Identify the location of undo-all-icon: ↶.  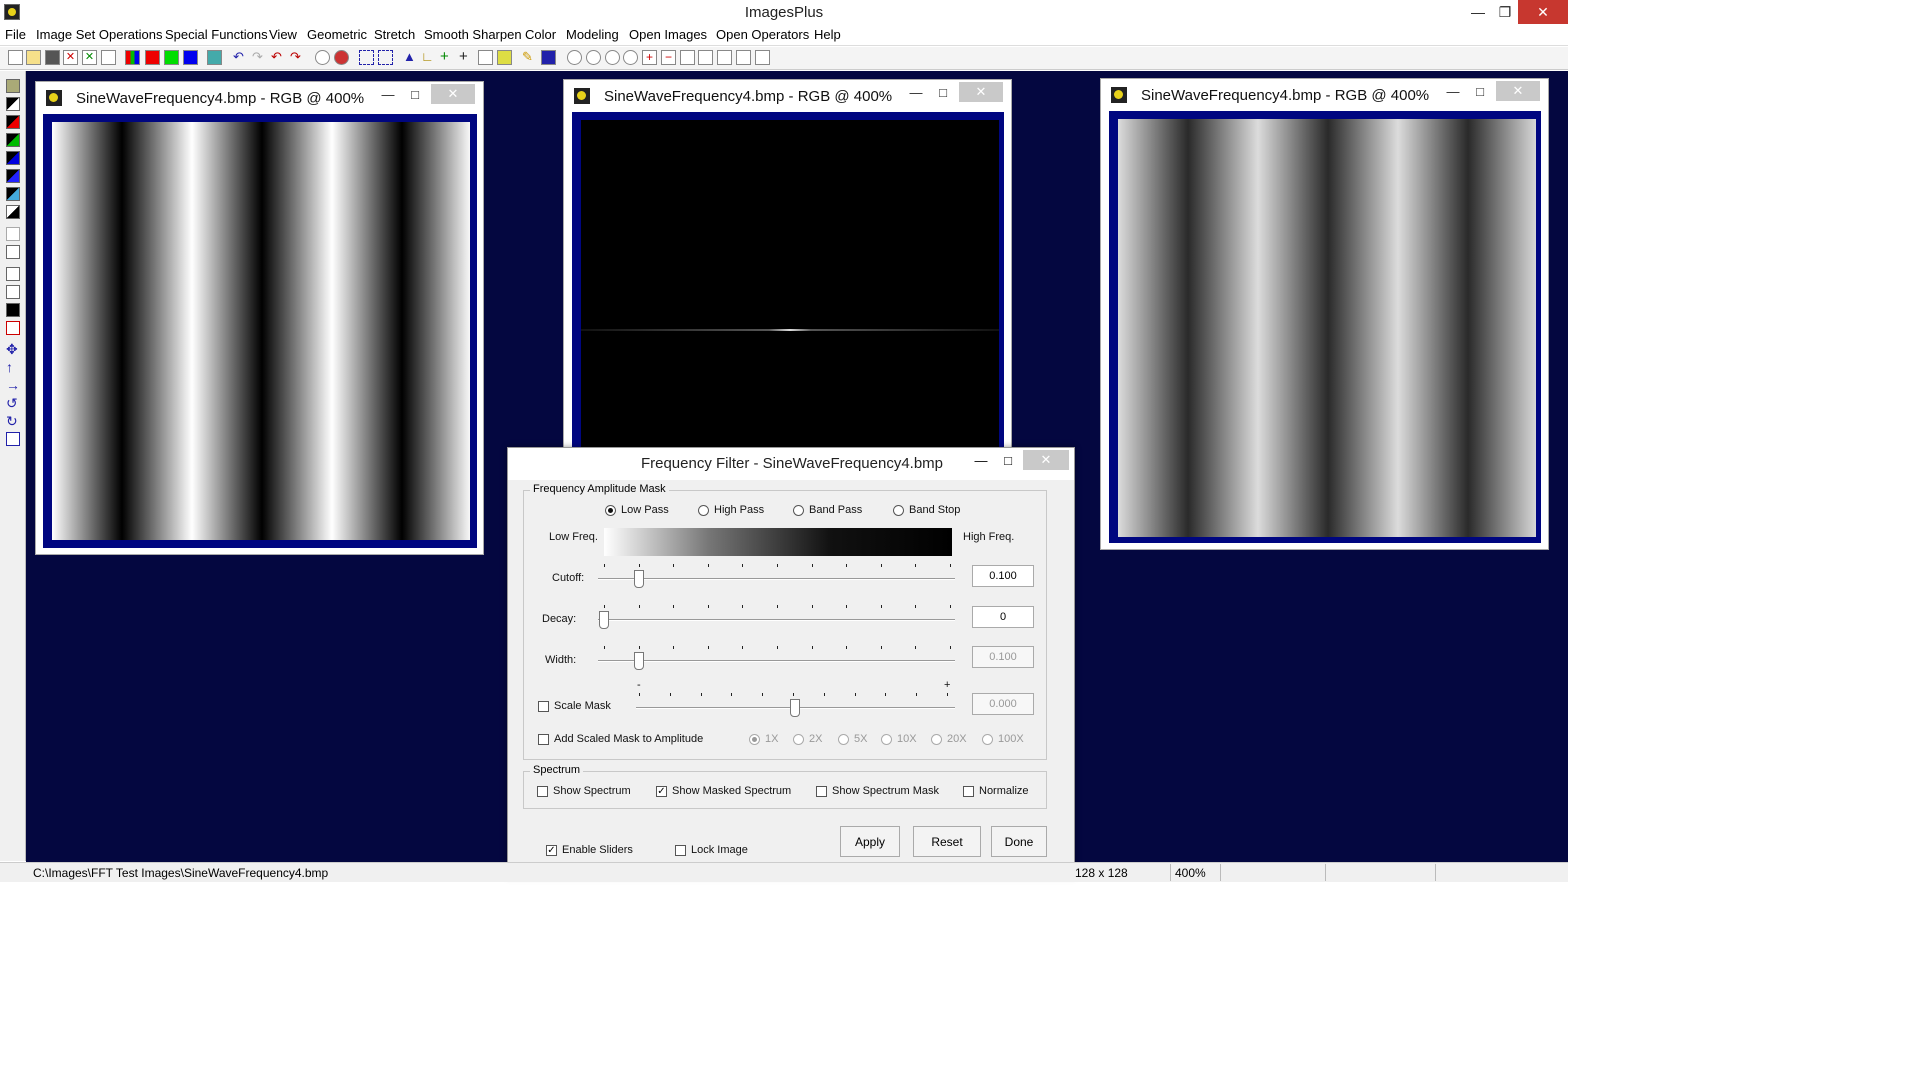
(278, 57).